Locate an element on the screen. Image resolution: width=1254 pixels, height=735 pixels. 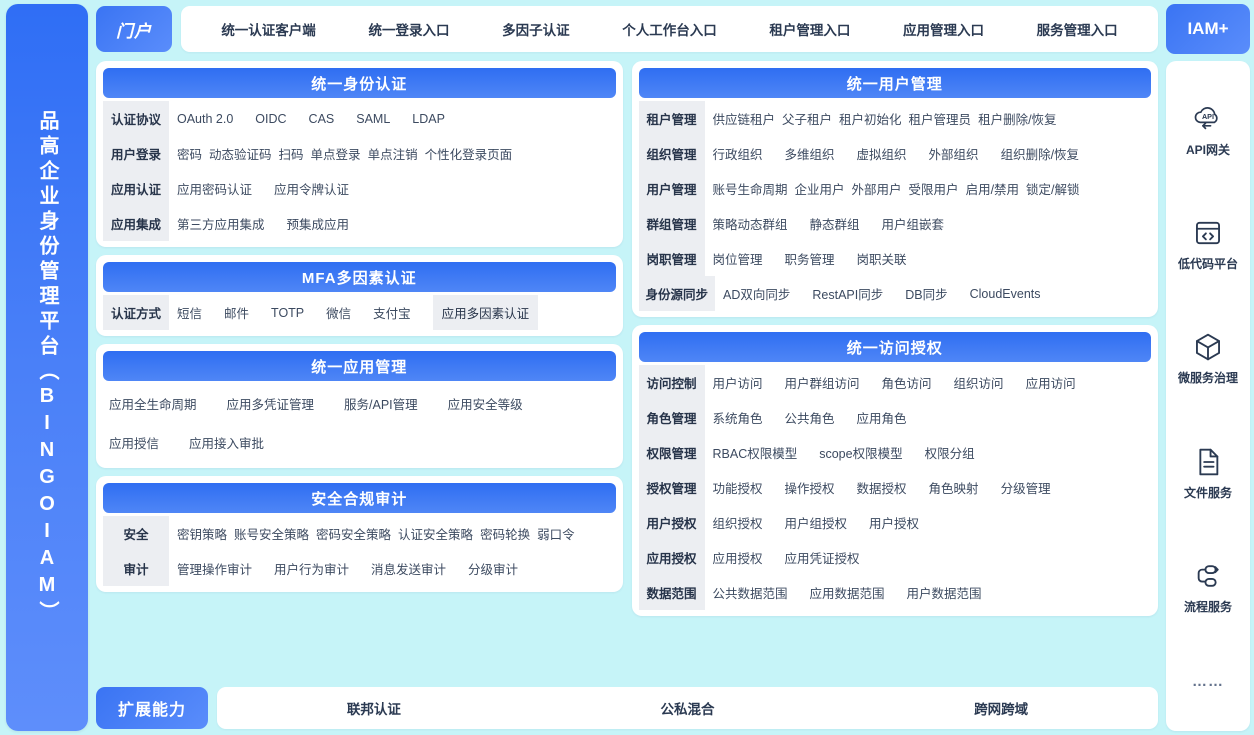
row-item: 预集成应用 is located at coordinates (318, 223).